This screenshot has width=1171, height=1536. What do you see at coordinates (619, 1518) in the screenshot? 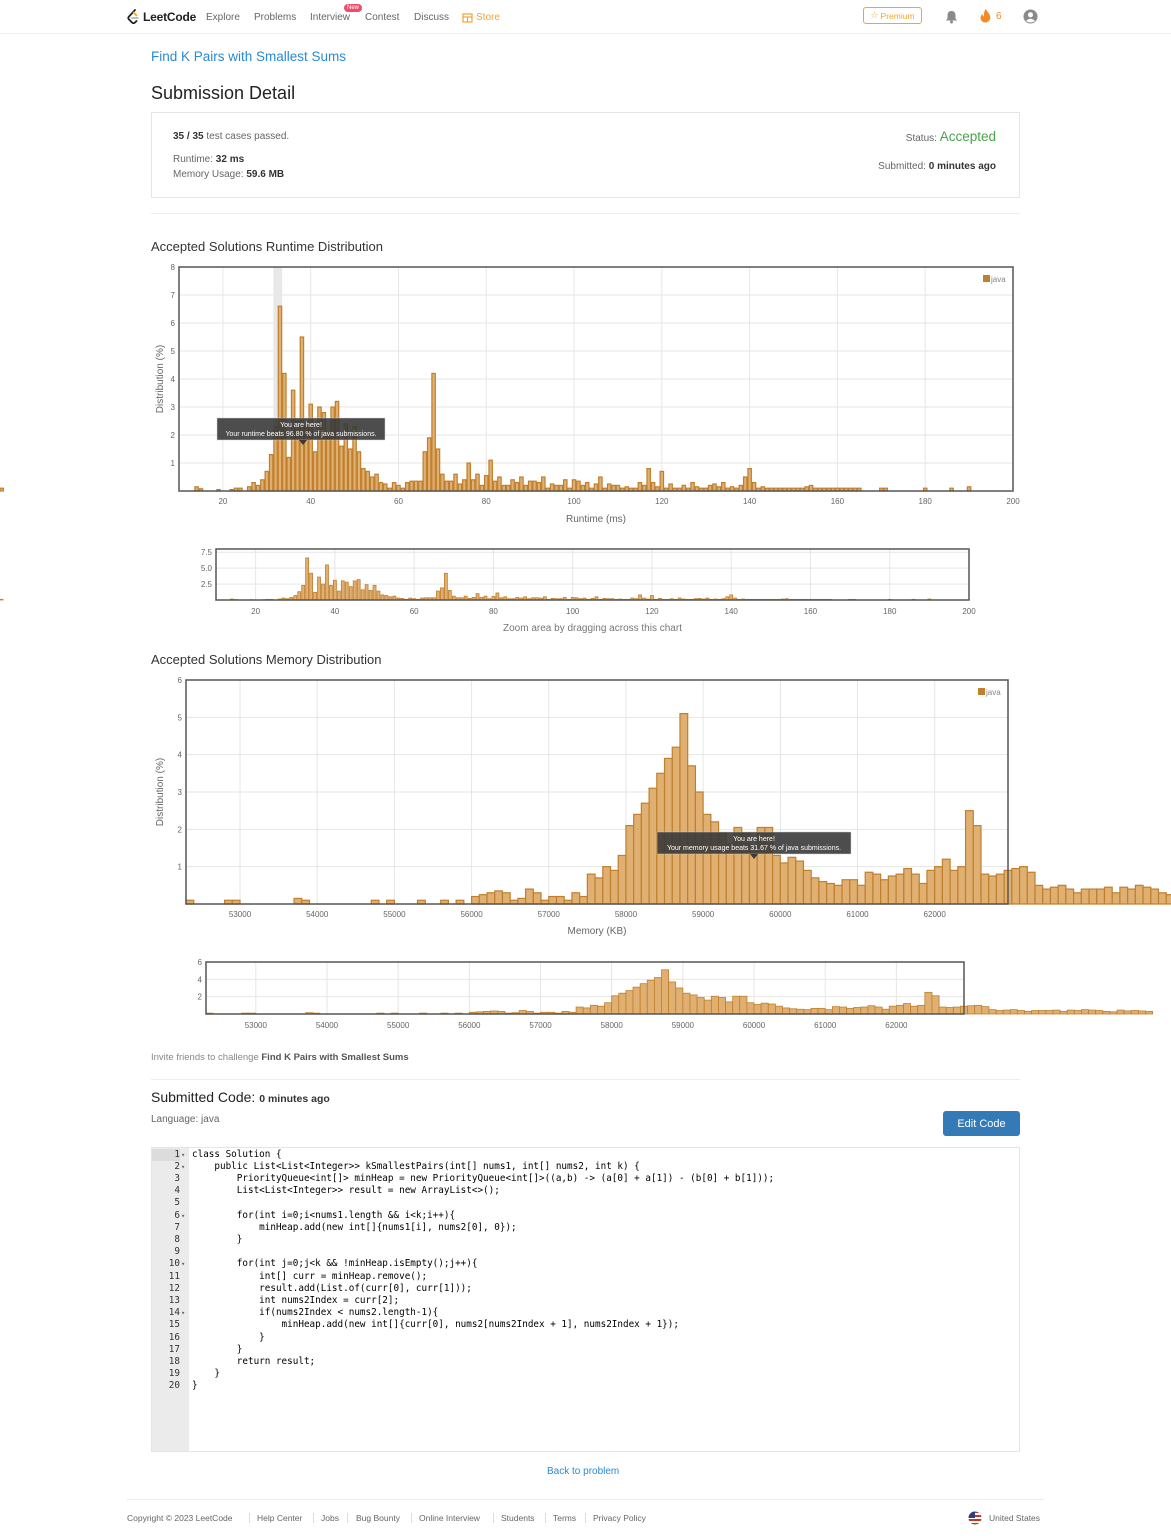
I see `footer-link-privacy-policy: Privacy Policy` at bounding box center [619, 1518].